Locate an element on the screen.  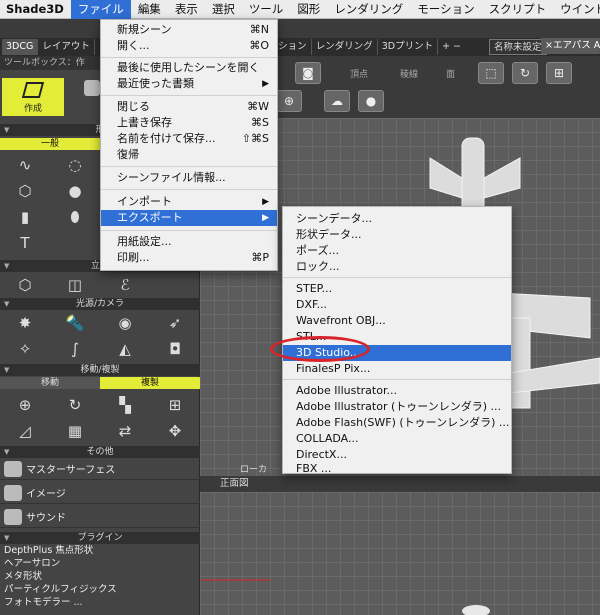
section-light-camera: 光源/カメラ is located at coordinates (100, 304).